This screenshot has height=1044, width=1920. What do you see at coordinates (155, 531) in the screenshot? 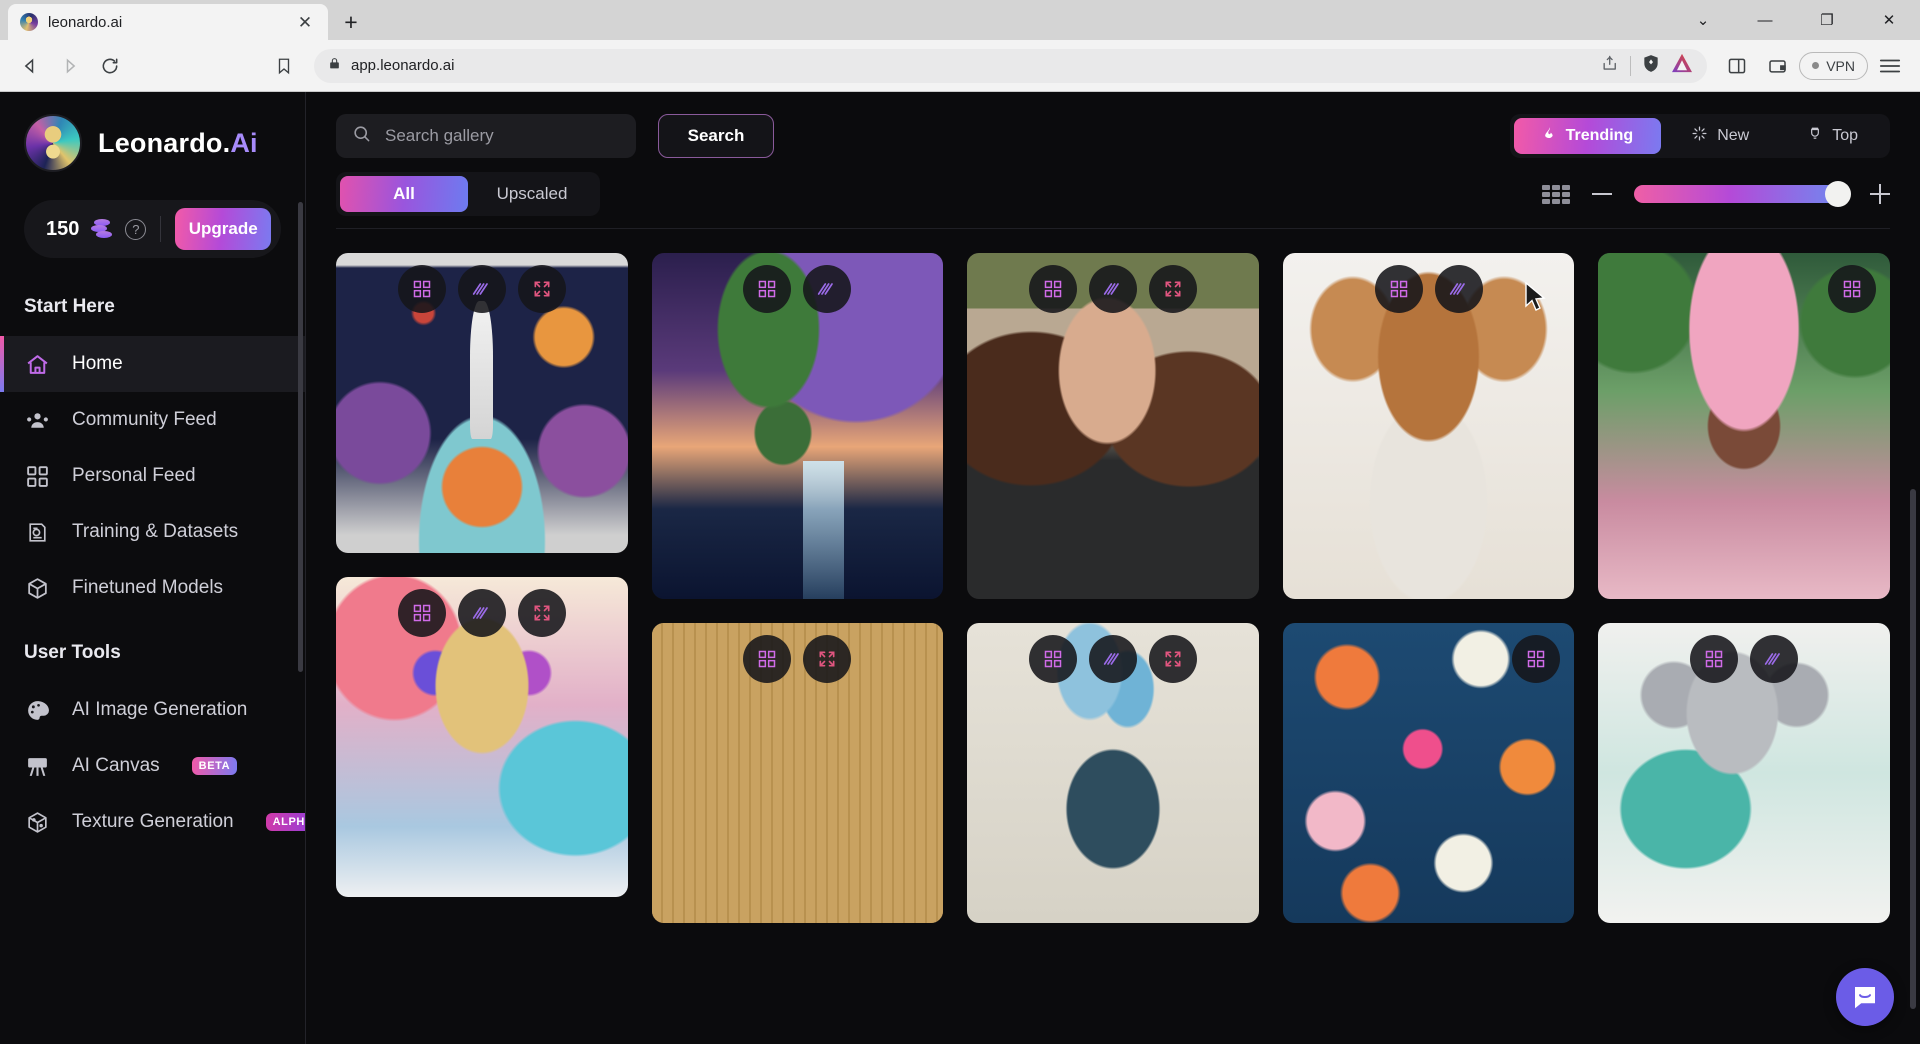
I see `sidebar-item-label: Training & Datasets` at bounding box center [155, 531].